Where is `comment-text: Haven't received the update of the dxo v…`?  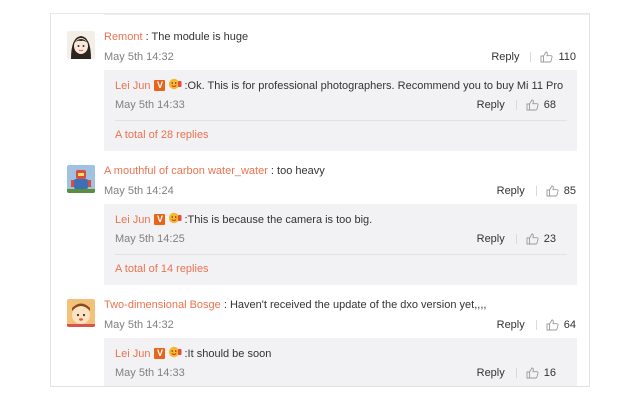
comment-text: Haven't received the update of the dxo v… is located at coordinates (358, 305).